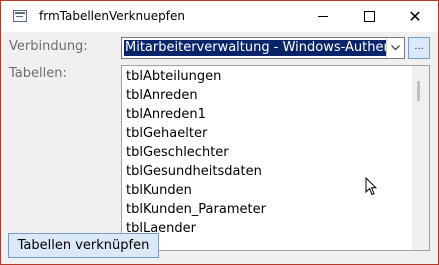 This screenshot has width=439, height=265. Describe the element at coordinates (20, 16) in the screenshot. I see `form-icon` at that location.